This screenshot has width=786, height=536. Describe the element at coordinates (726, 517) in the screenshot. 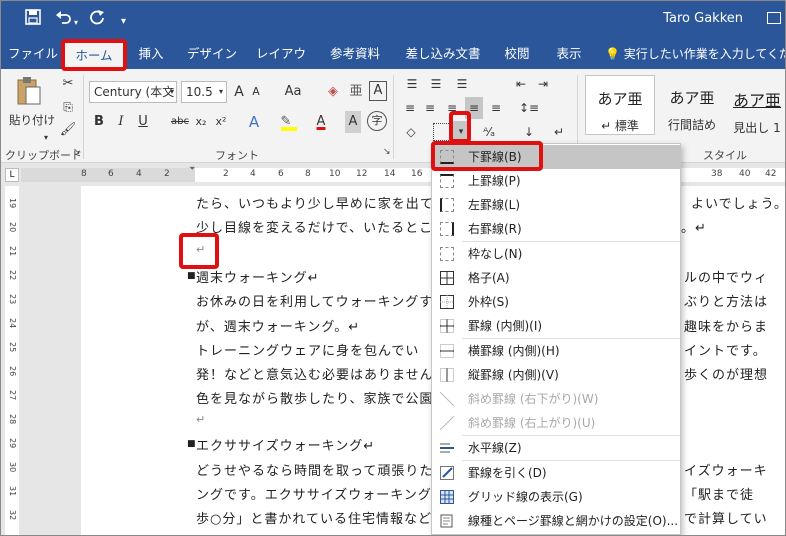

I see `doc-line-right: で計算してい` at that location.